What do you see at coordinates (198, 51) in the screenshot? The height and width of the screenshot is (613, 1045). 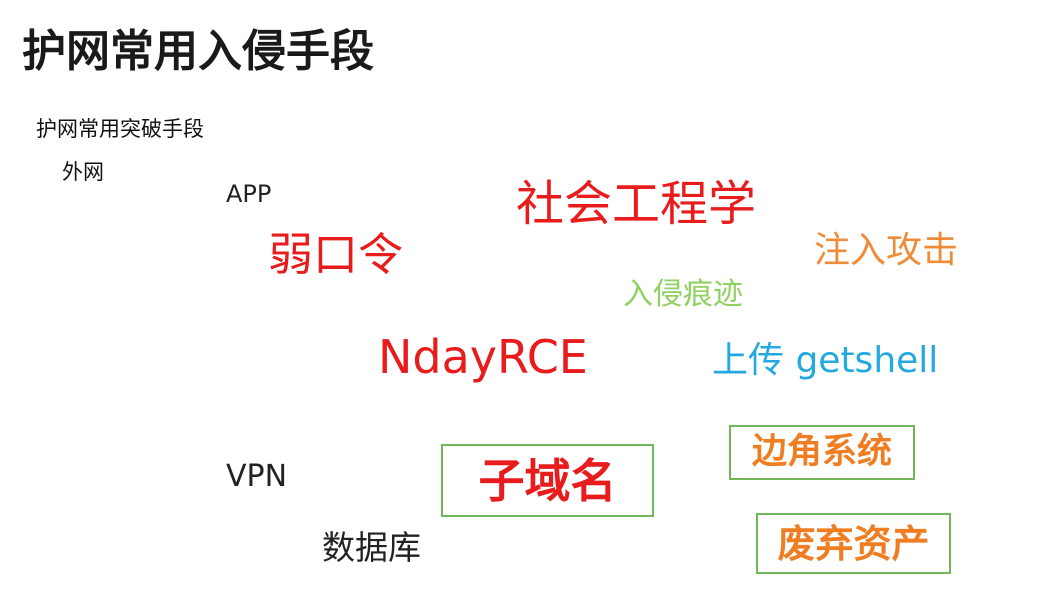 I see `slide-title: 护网常用入侵手段` at bounding box center [198, 51].